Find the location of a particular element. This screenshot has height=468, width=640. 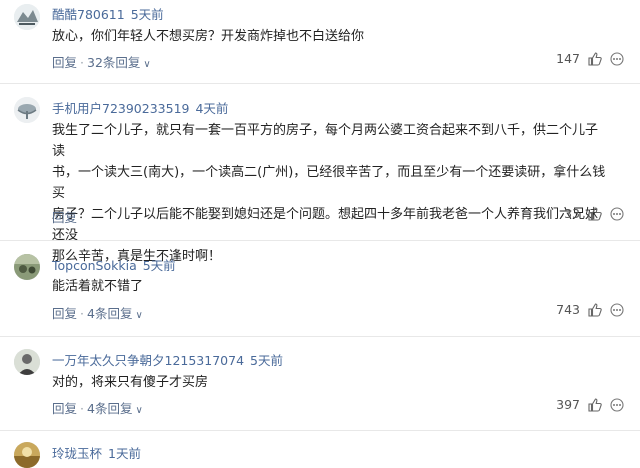

comment-username: 玲珑玉杯 is located at coordinates (77, 453).